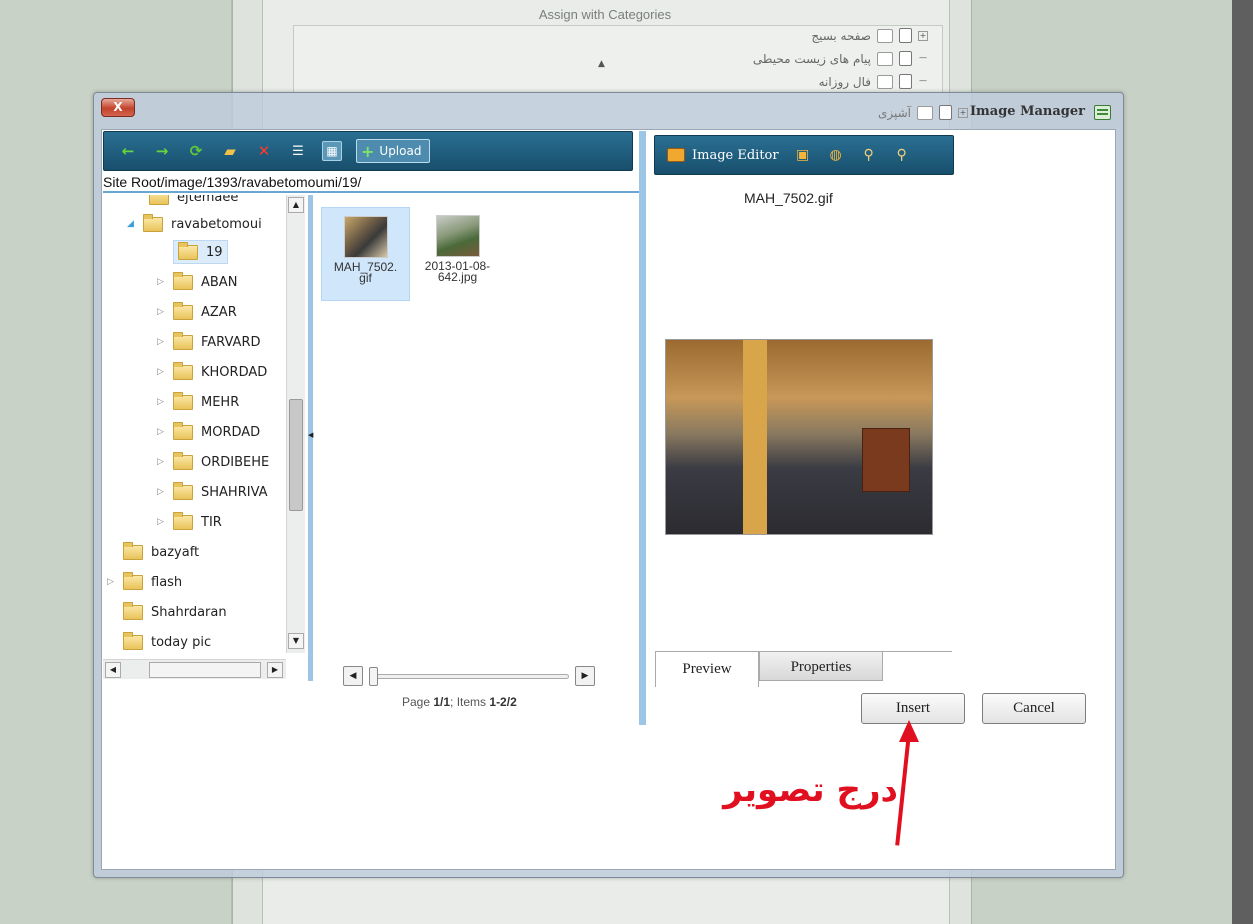 This screenshot has height=924, width=1253. Describe the element at coordinates (332, 151) in the screenshot. I see `thumbnail-view-icon: ▦` at that location.